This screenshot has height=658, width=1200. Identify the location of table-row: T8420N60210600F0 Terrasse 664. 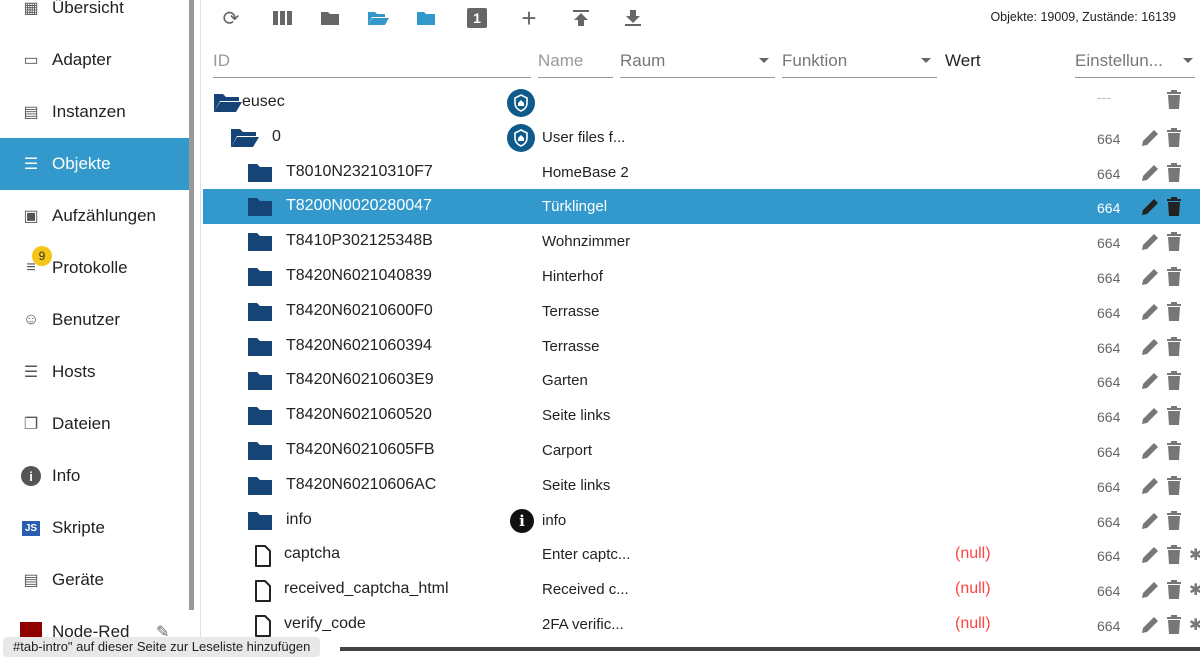
(701, 311).